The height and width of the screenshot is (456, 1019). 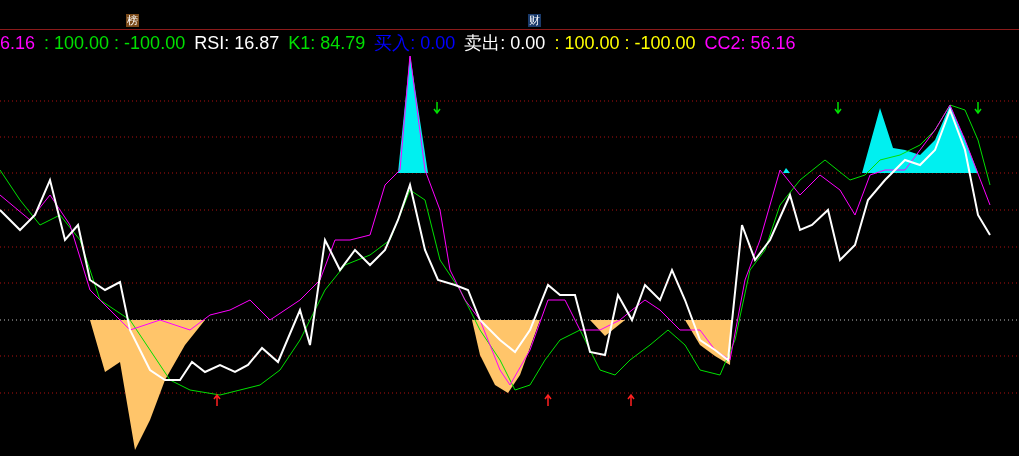 What do you see at coordinates (132, 20) in the screenshot?
I see `marker-badge: 榜` at bounding box center [132, 20].